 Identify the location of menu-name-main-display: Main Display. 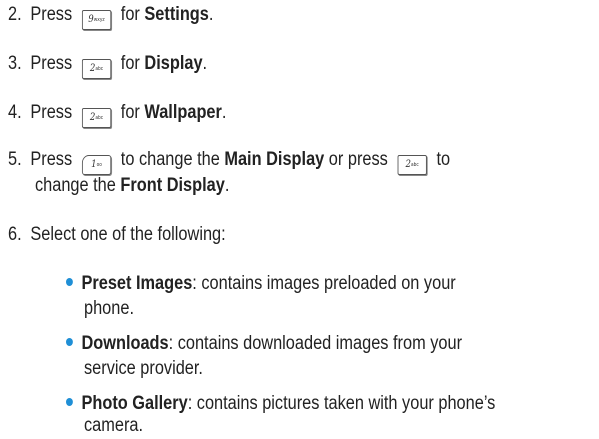
(274, 159).